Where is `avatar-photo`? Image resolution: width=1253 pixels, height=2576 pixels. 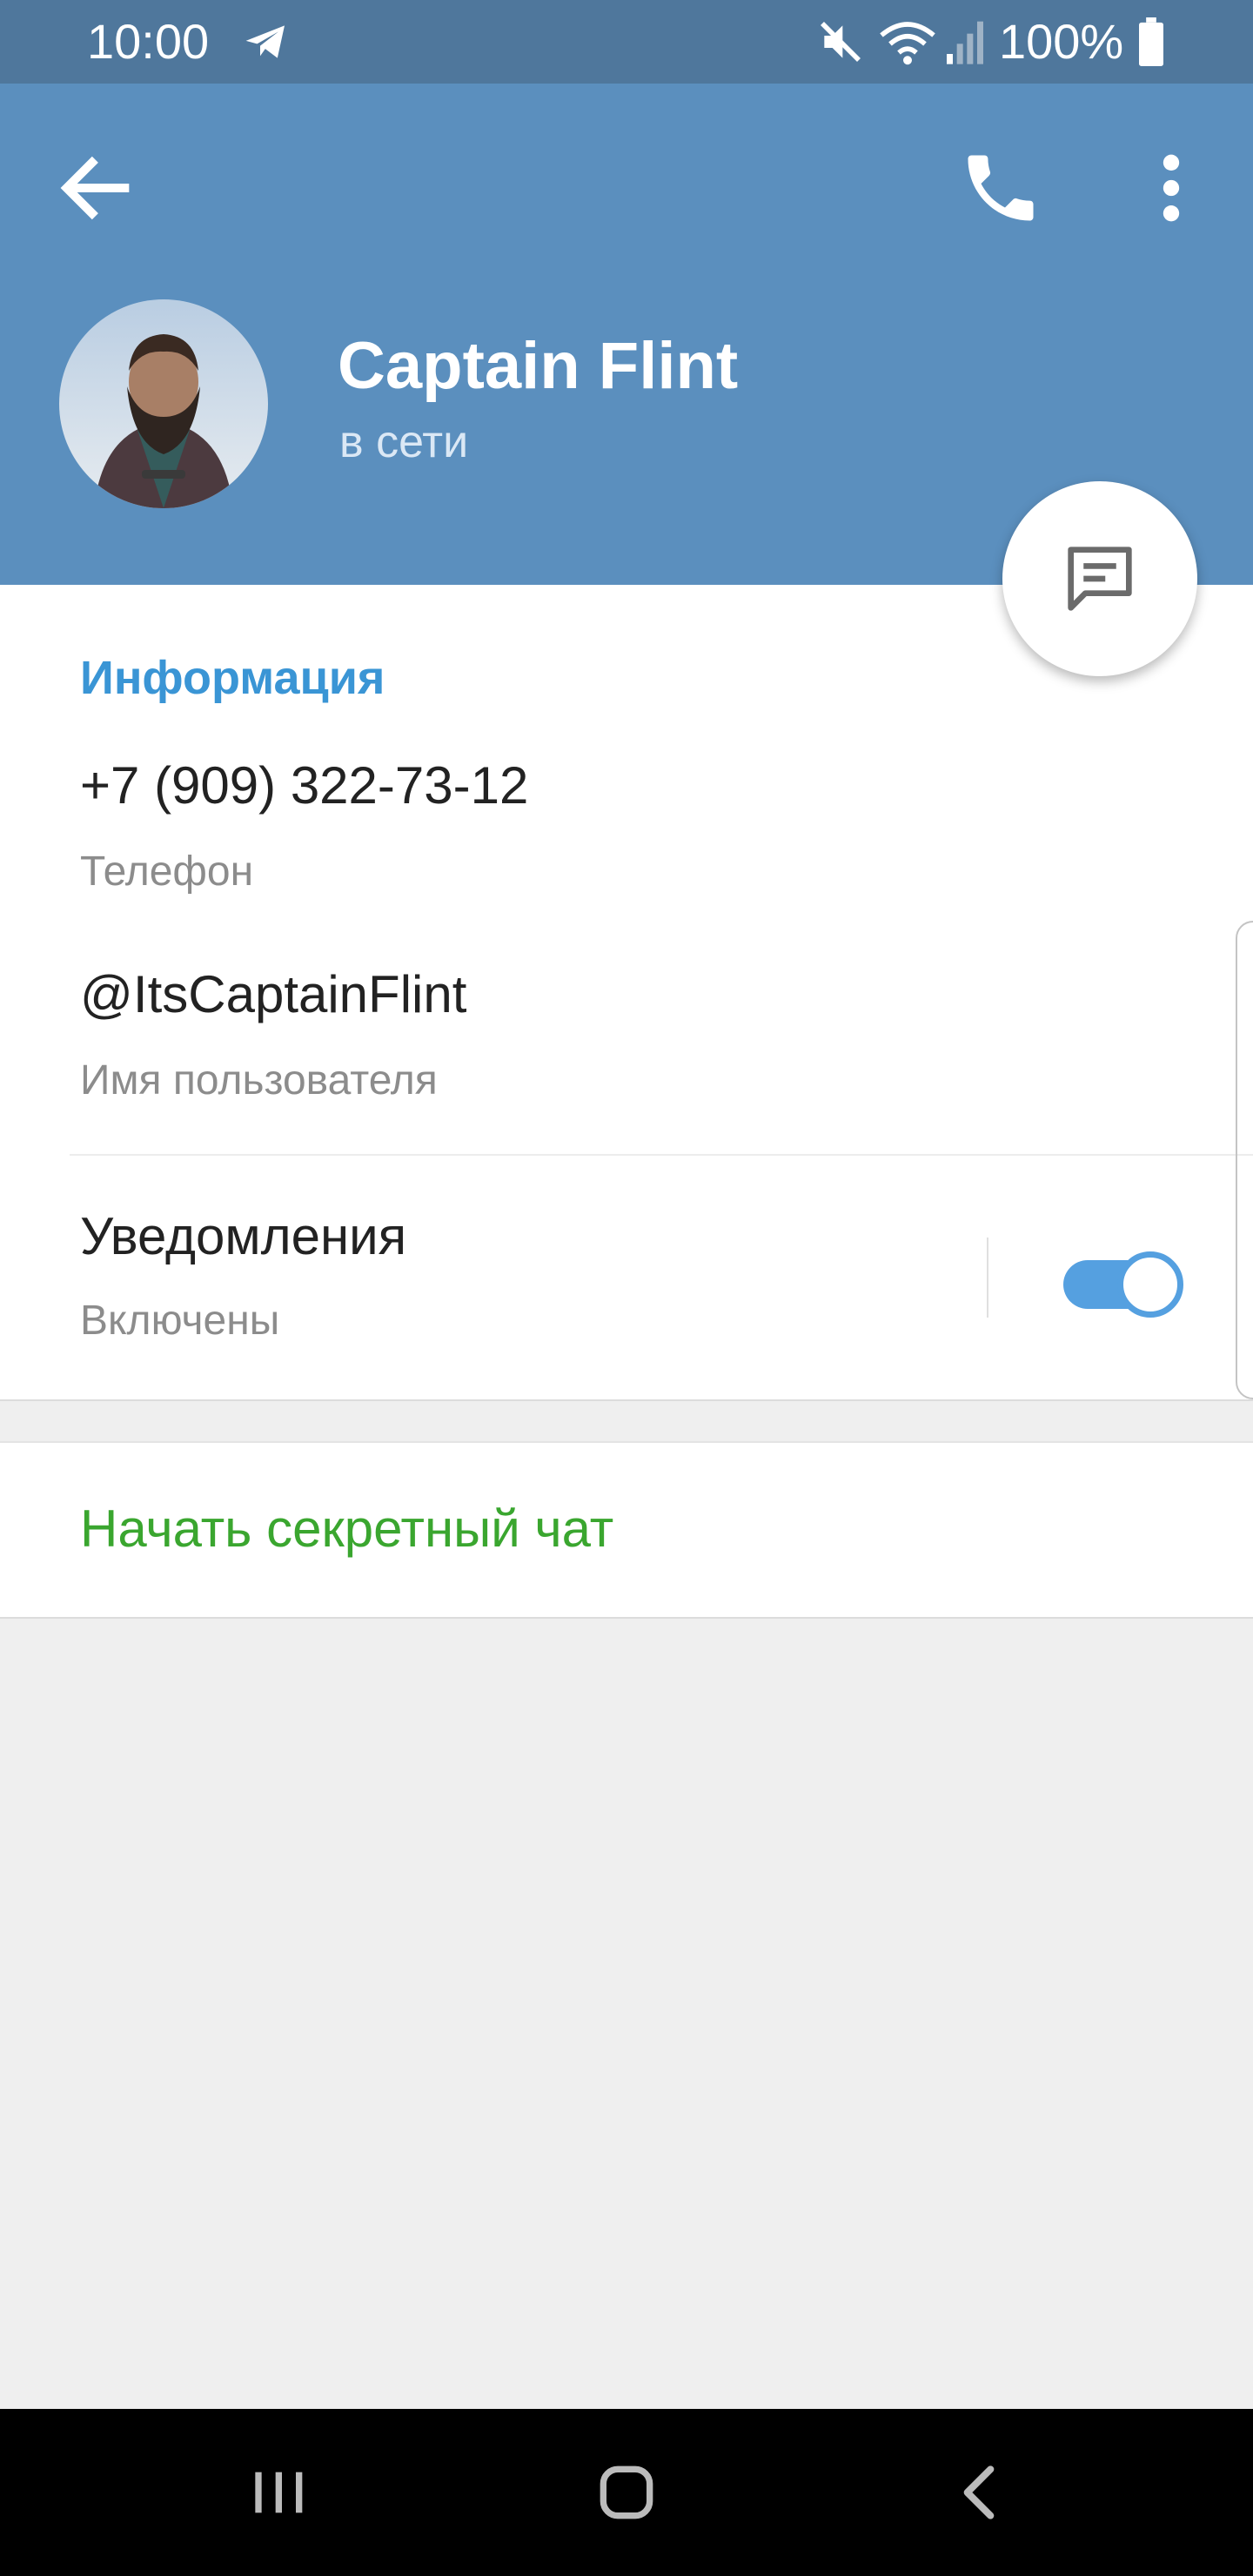 avatar-photo is located at coordinates (163, 404).